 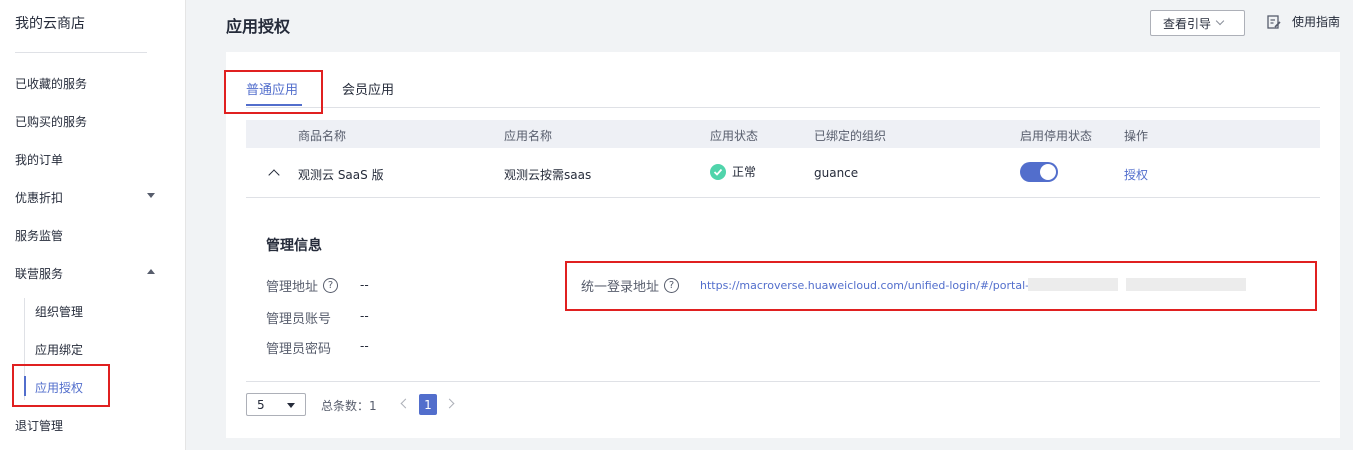 What do you see at coordinates (39, 198) in the screenshot?
I see `sidebar-item-label: 优惠折扣` at bounding box center [39, 198].